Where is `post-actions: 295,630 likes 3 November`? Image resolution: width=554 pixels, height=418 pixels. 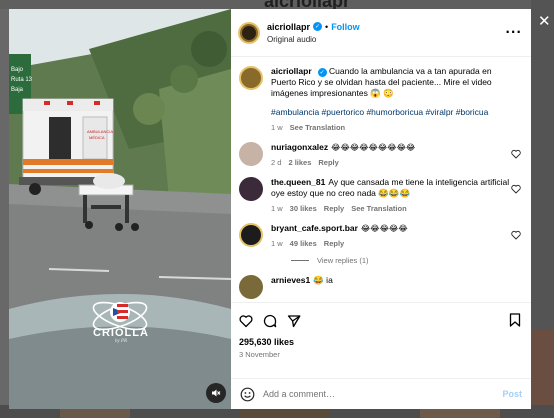
post-actions: 295,630 likes 3 November is located at coordinates (381, 340).